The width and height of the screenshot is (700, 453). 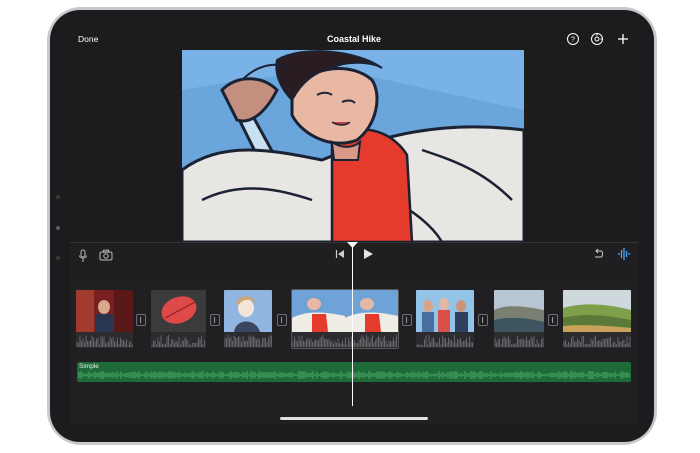 I want to click on undo-icon, so click(x=598, y=254).